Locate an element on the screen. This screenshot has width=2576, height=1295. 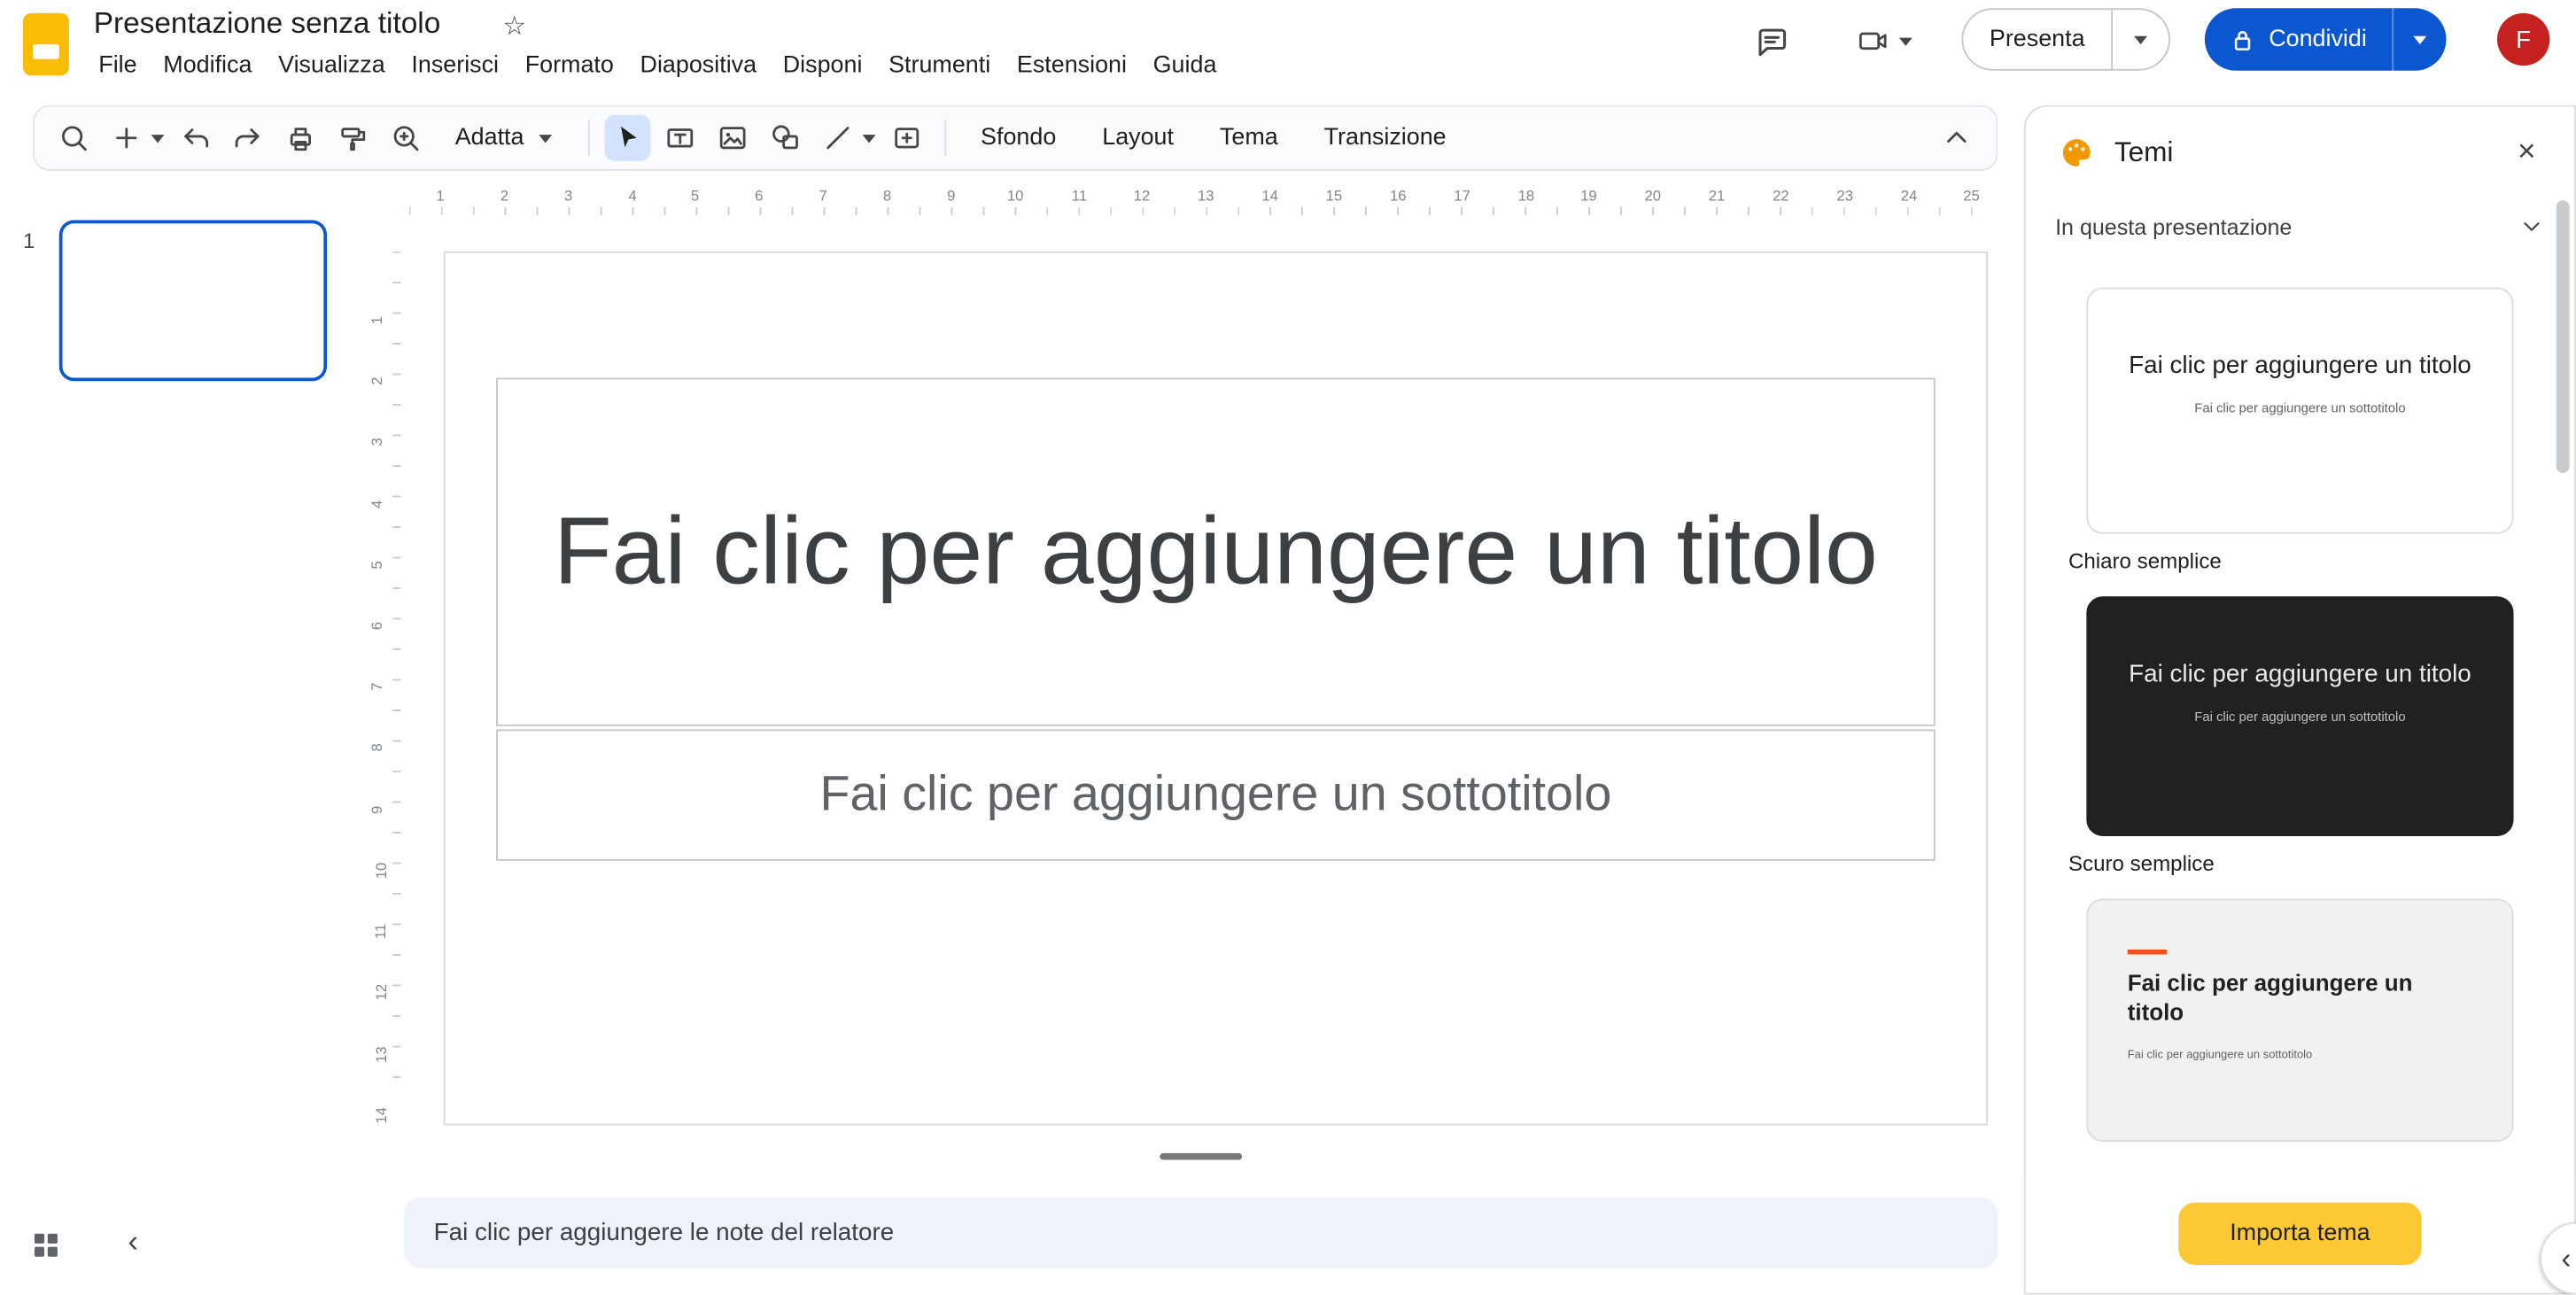
ruler-tick-label: 16 is located at coordinates (1398, 195).